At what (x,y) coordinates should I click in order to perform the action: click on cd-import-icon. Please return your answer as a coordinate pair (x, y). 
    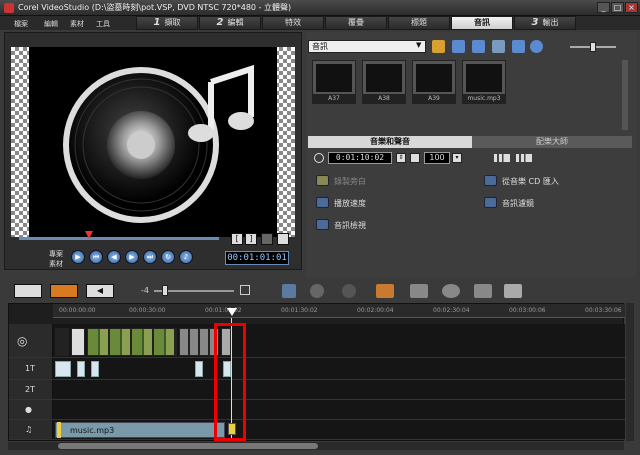
    Looking at the image, I should click on (490, 180).